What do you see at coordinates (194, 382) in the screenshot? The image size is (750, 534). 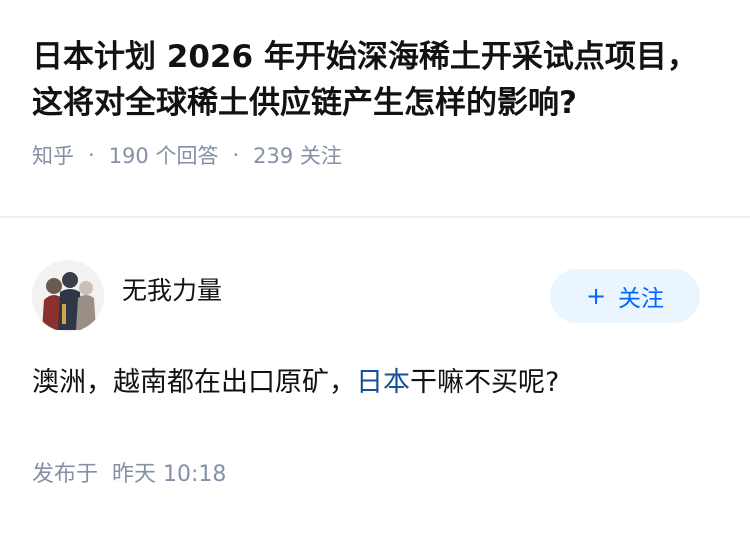 I see `answer-text-start: 澳洲，越南都在出口原矿，` at bounding box center [194, 382].